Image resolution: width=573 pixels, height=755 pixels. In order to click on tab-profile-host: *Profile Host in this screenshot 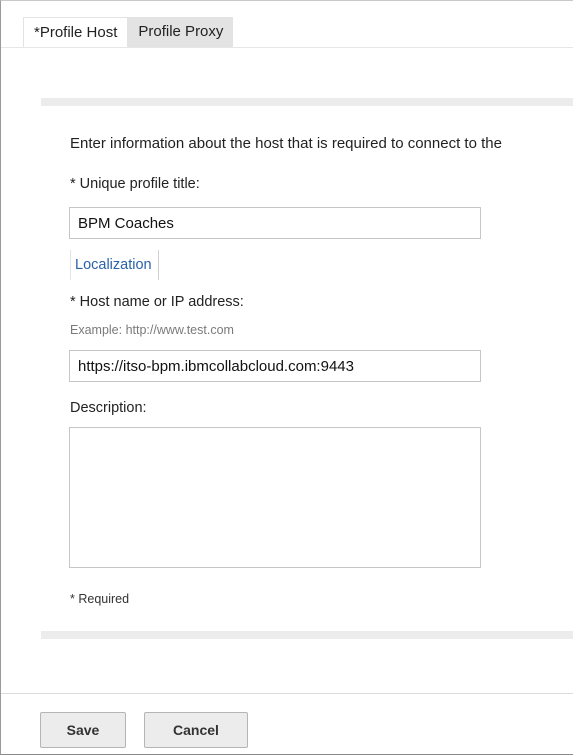, I will do `click(76, 32)`.